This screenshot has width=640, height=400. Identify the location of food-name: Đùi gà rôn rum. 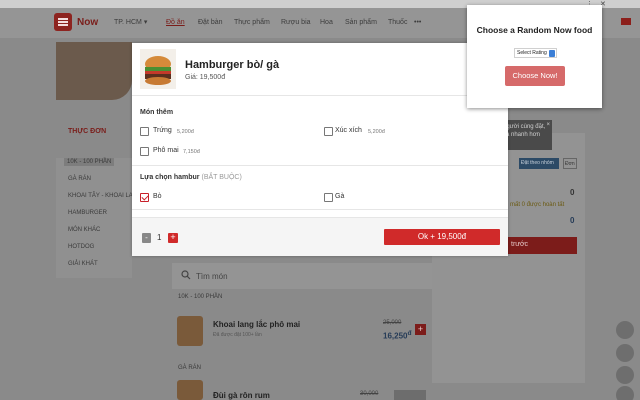
(241, 395).